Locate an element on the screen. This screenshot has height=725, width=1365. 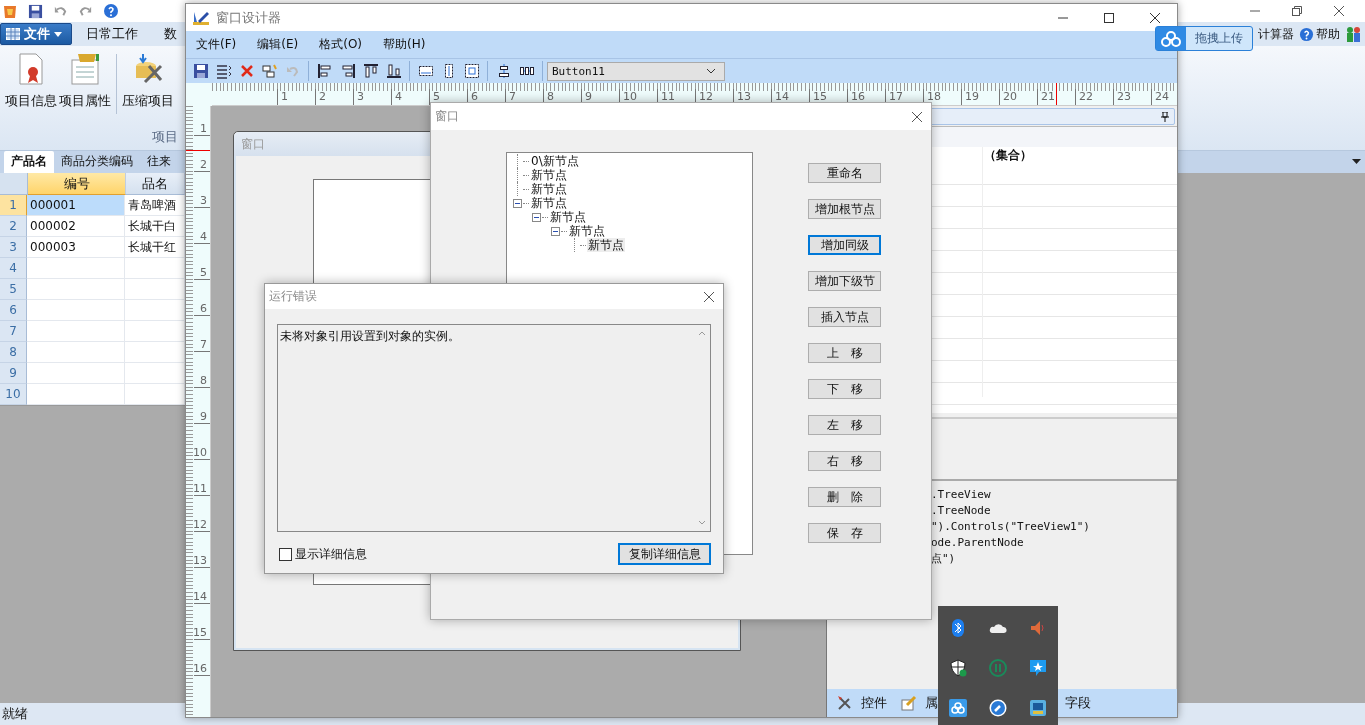
row-header: 10 is located at coordinates (13, 394).